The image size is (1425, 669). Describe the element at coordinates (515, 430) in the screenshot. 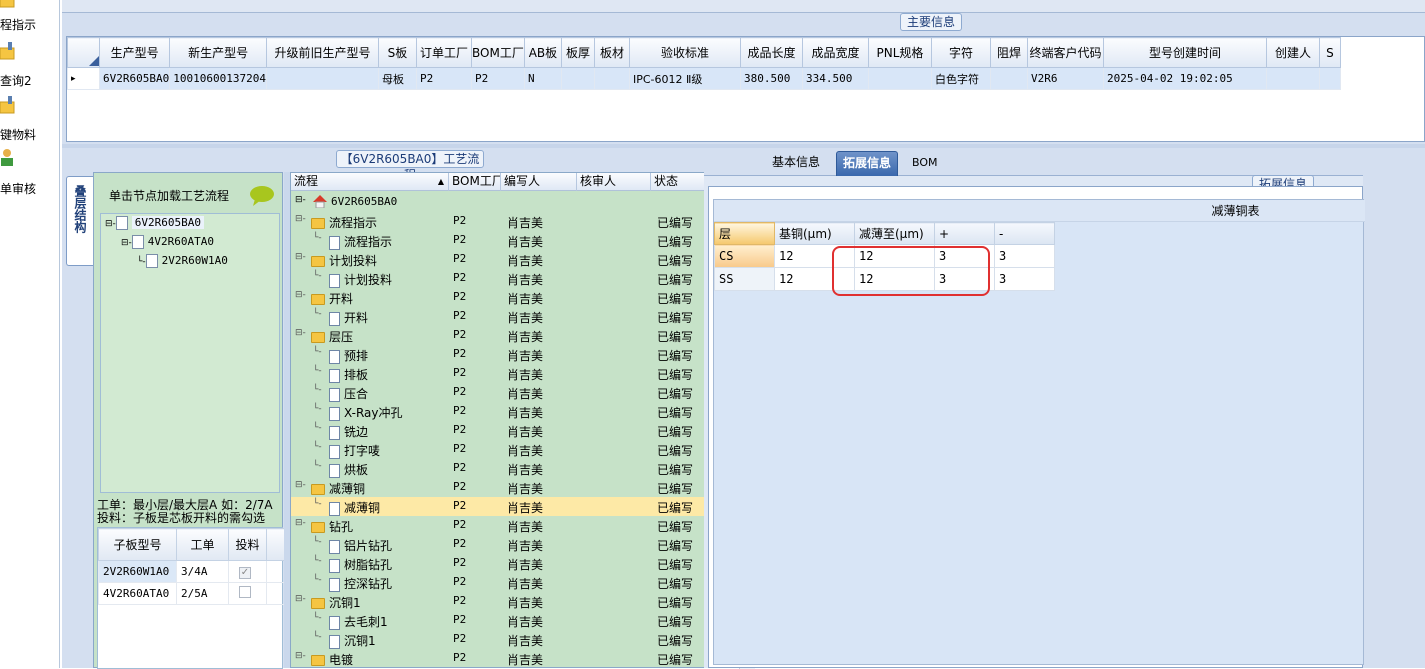

I see `process-row: └- 铣边 P2 肖吉美 已编写` at that location.